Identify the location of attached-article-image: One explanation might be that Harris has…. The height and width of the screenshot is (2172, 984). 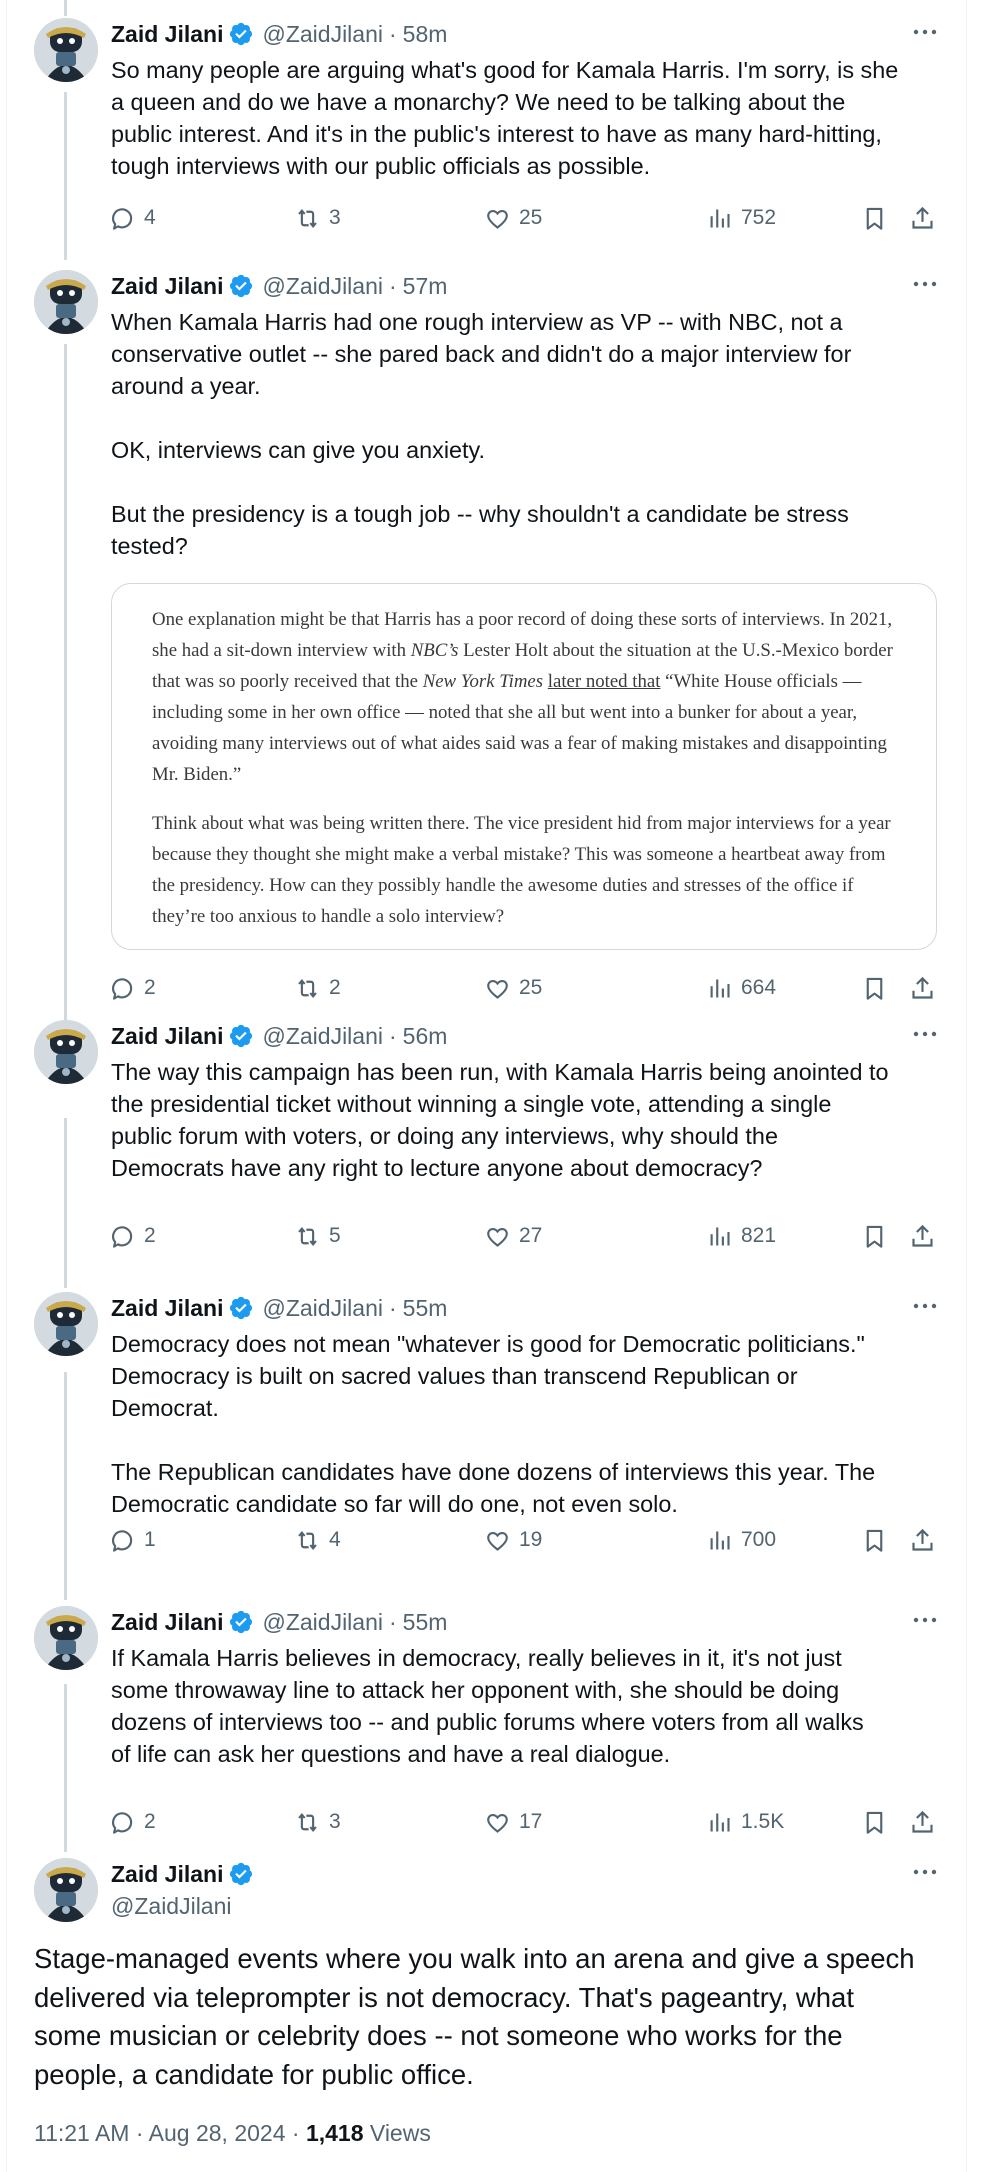
(524, 766).